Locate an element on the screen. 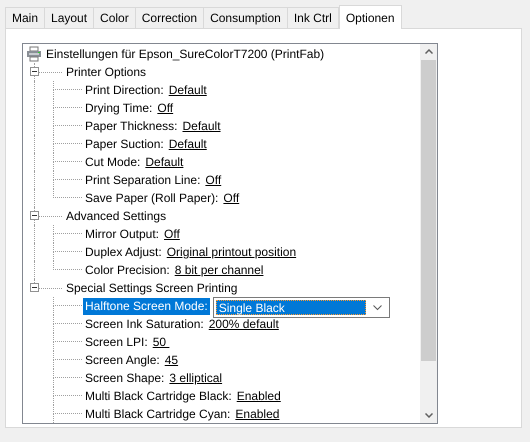  scrollbar-thumb is located at coordinates (428, 210).